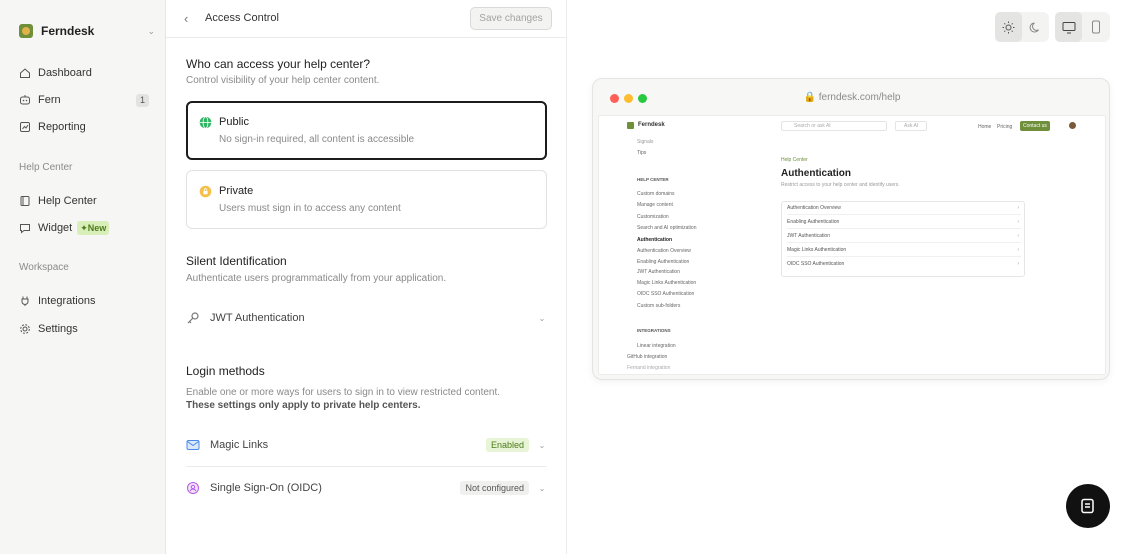  I want to click on mobile-view-button, so click(1095, 27).